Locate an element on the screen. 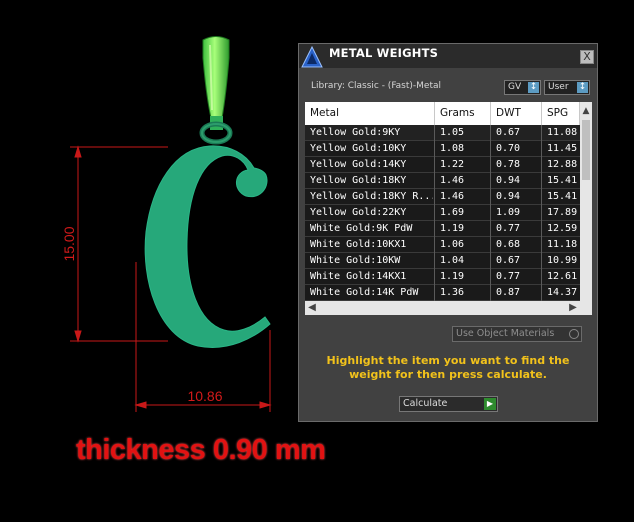 The width and height of the screenshot is (634, 522). scroll-thumb is located at coordinates (586, 150).